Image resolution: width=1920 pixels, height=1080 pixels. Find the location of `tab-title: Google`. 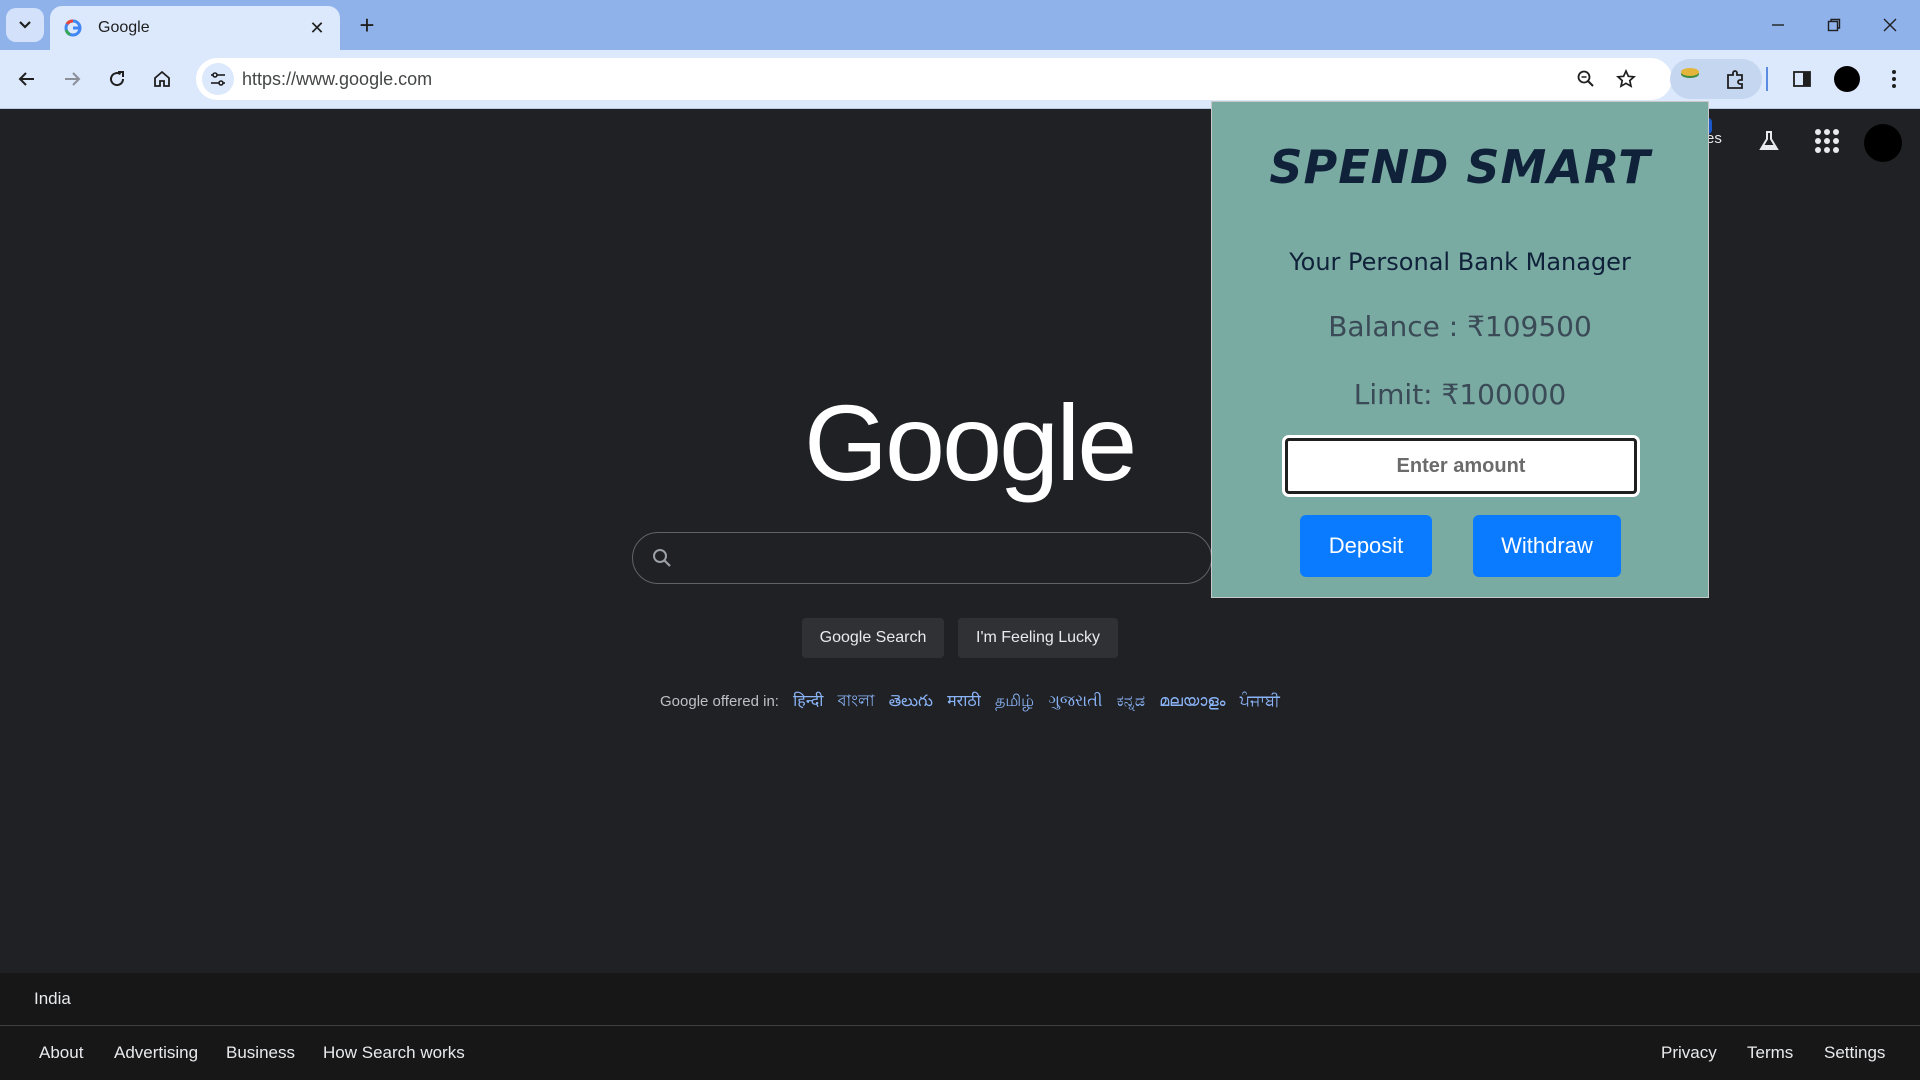

tab-title: Google is located at coordinates (124, 27).